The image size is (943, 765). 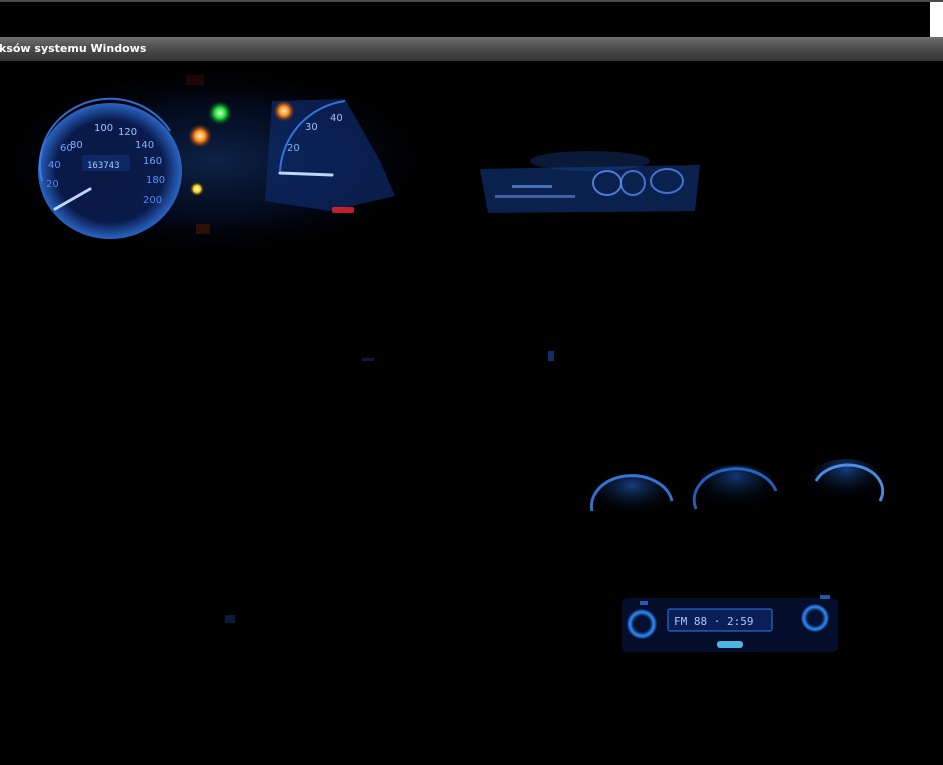 What do you see at coordinates (471, 49) in the screenshot?
I see `window-title-bar: ksów systemu Windows` at bounding box center [471, 49].